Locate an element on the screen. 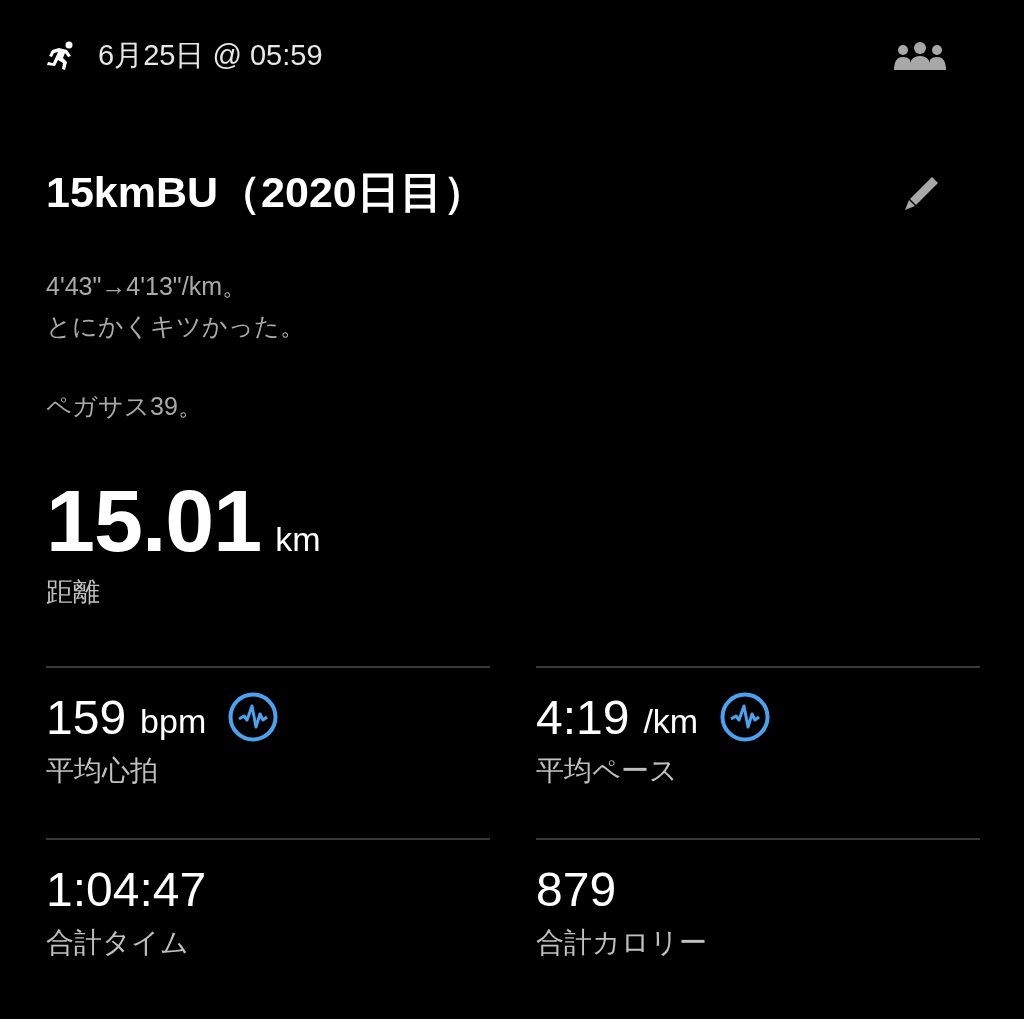 This screenshot has width=1024, height=1019. stat-label: 平均ペース is located at coordinates (607, 771).